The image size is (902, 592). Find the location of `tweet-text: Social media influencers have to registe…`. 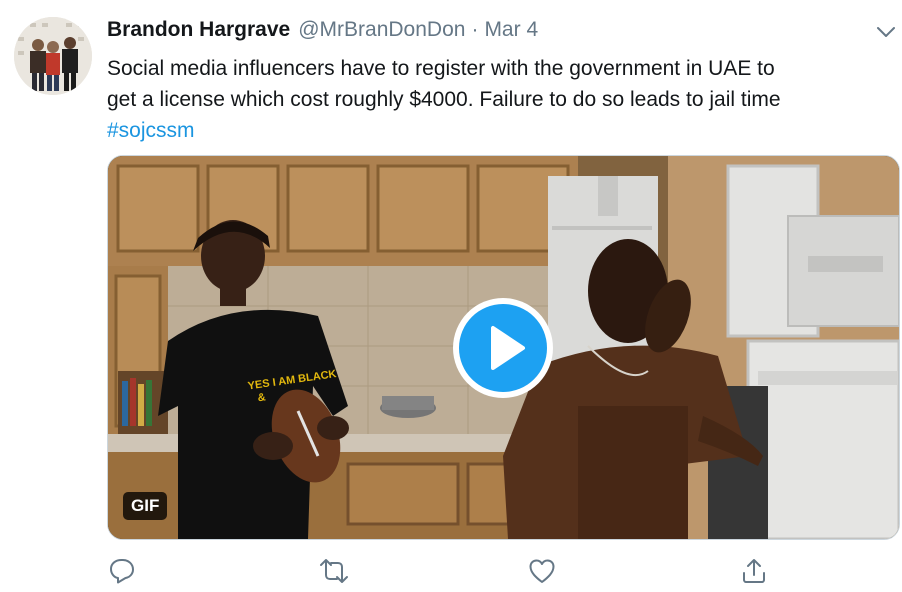

tweet-text: Social media influencers have to registe… is located at coordinates (502, 99).